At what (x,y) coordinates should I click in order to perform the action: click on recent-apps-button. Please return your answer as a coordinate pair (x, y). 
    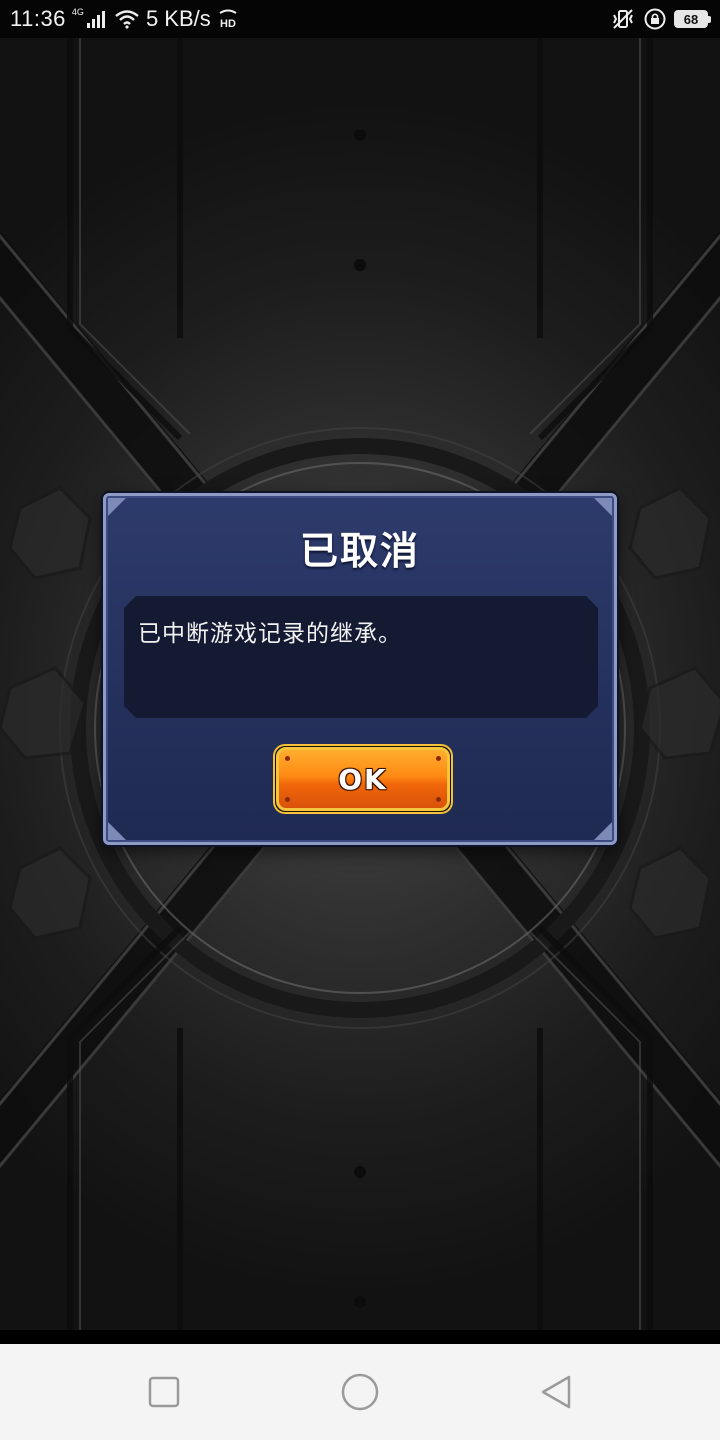
    Looking at the image, I should click on (164, 1392).